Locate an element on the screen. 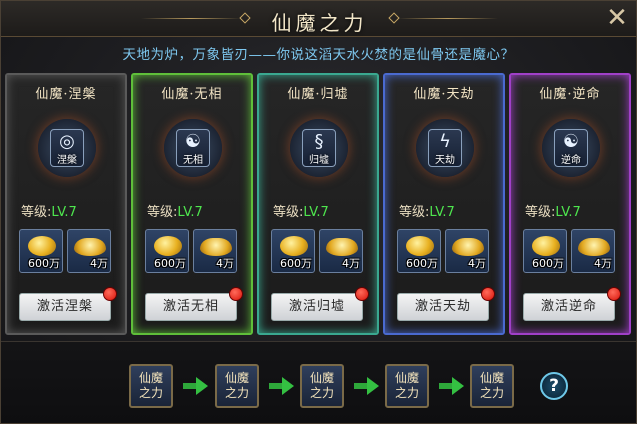 The image size is (637, 424). skill-emblem: ☯ 逆命 is located at coordinates (571, 148).